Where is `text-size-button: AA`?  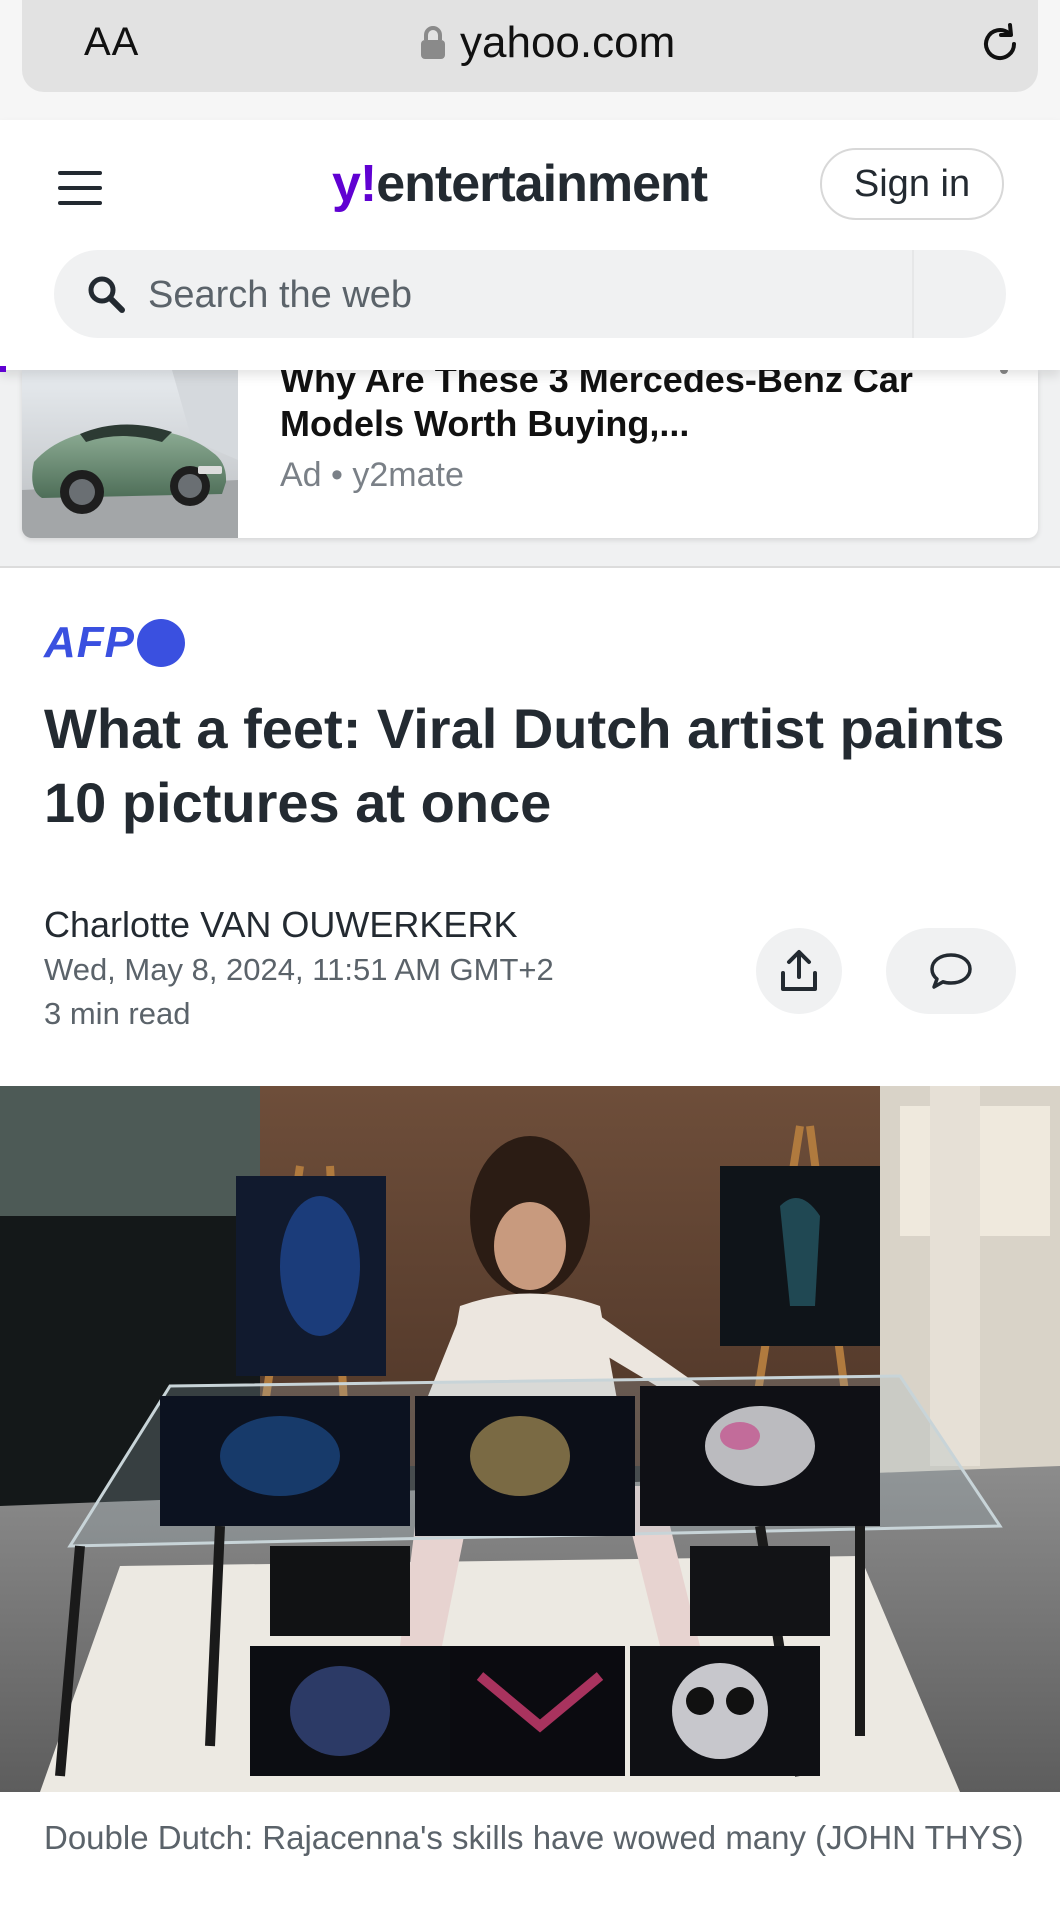 text-size-button: AA is located at coordinates (111, 42).